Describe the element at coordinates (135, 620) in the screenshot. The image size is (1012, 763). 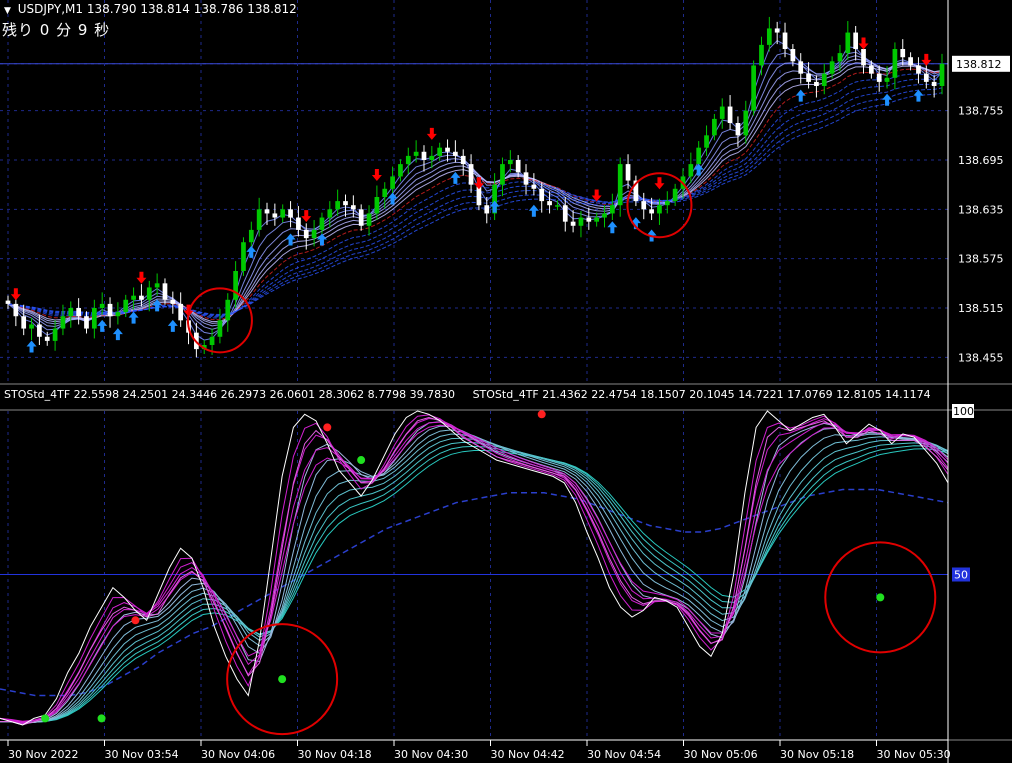
I see `red-dot` at that location.